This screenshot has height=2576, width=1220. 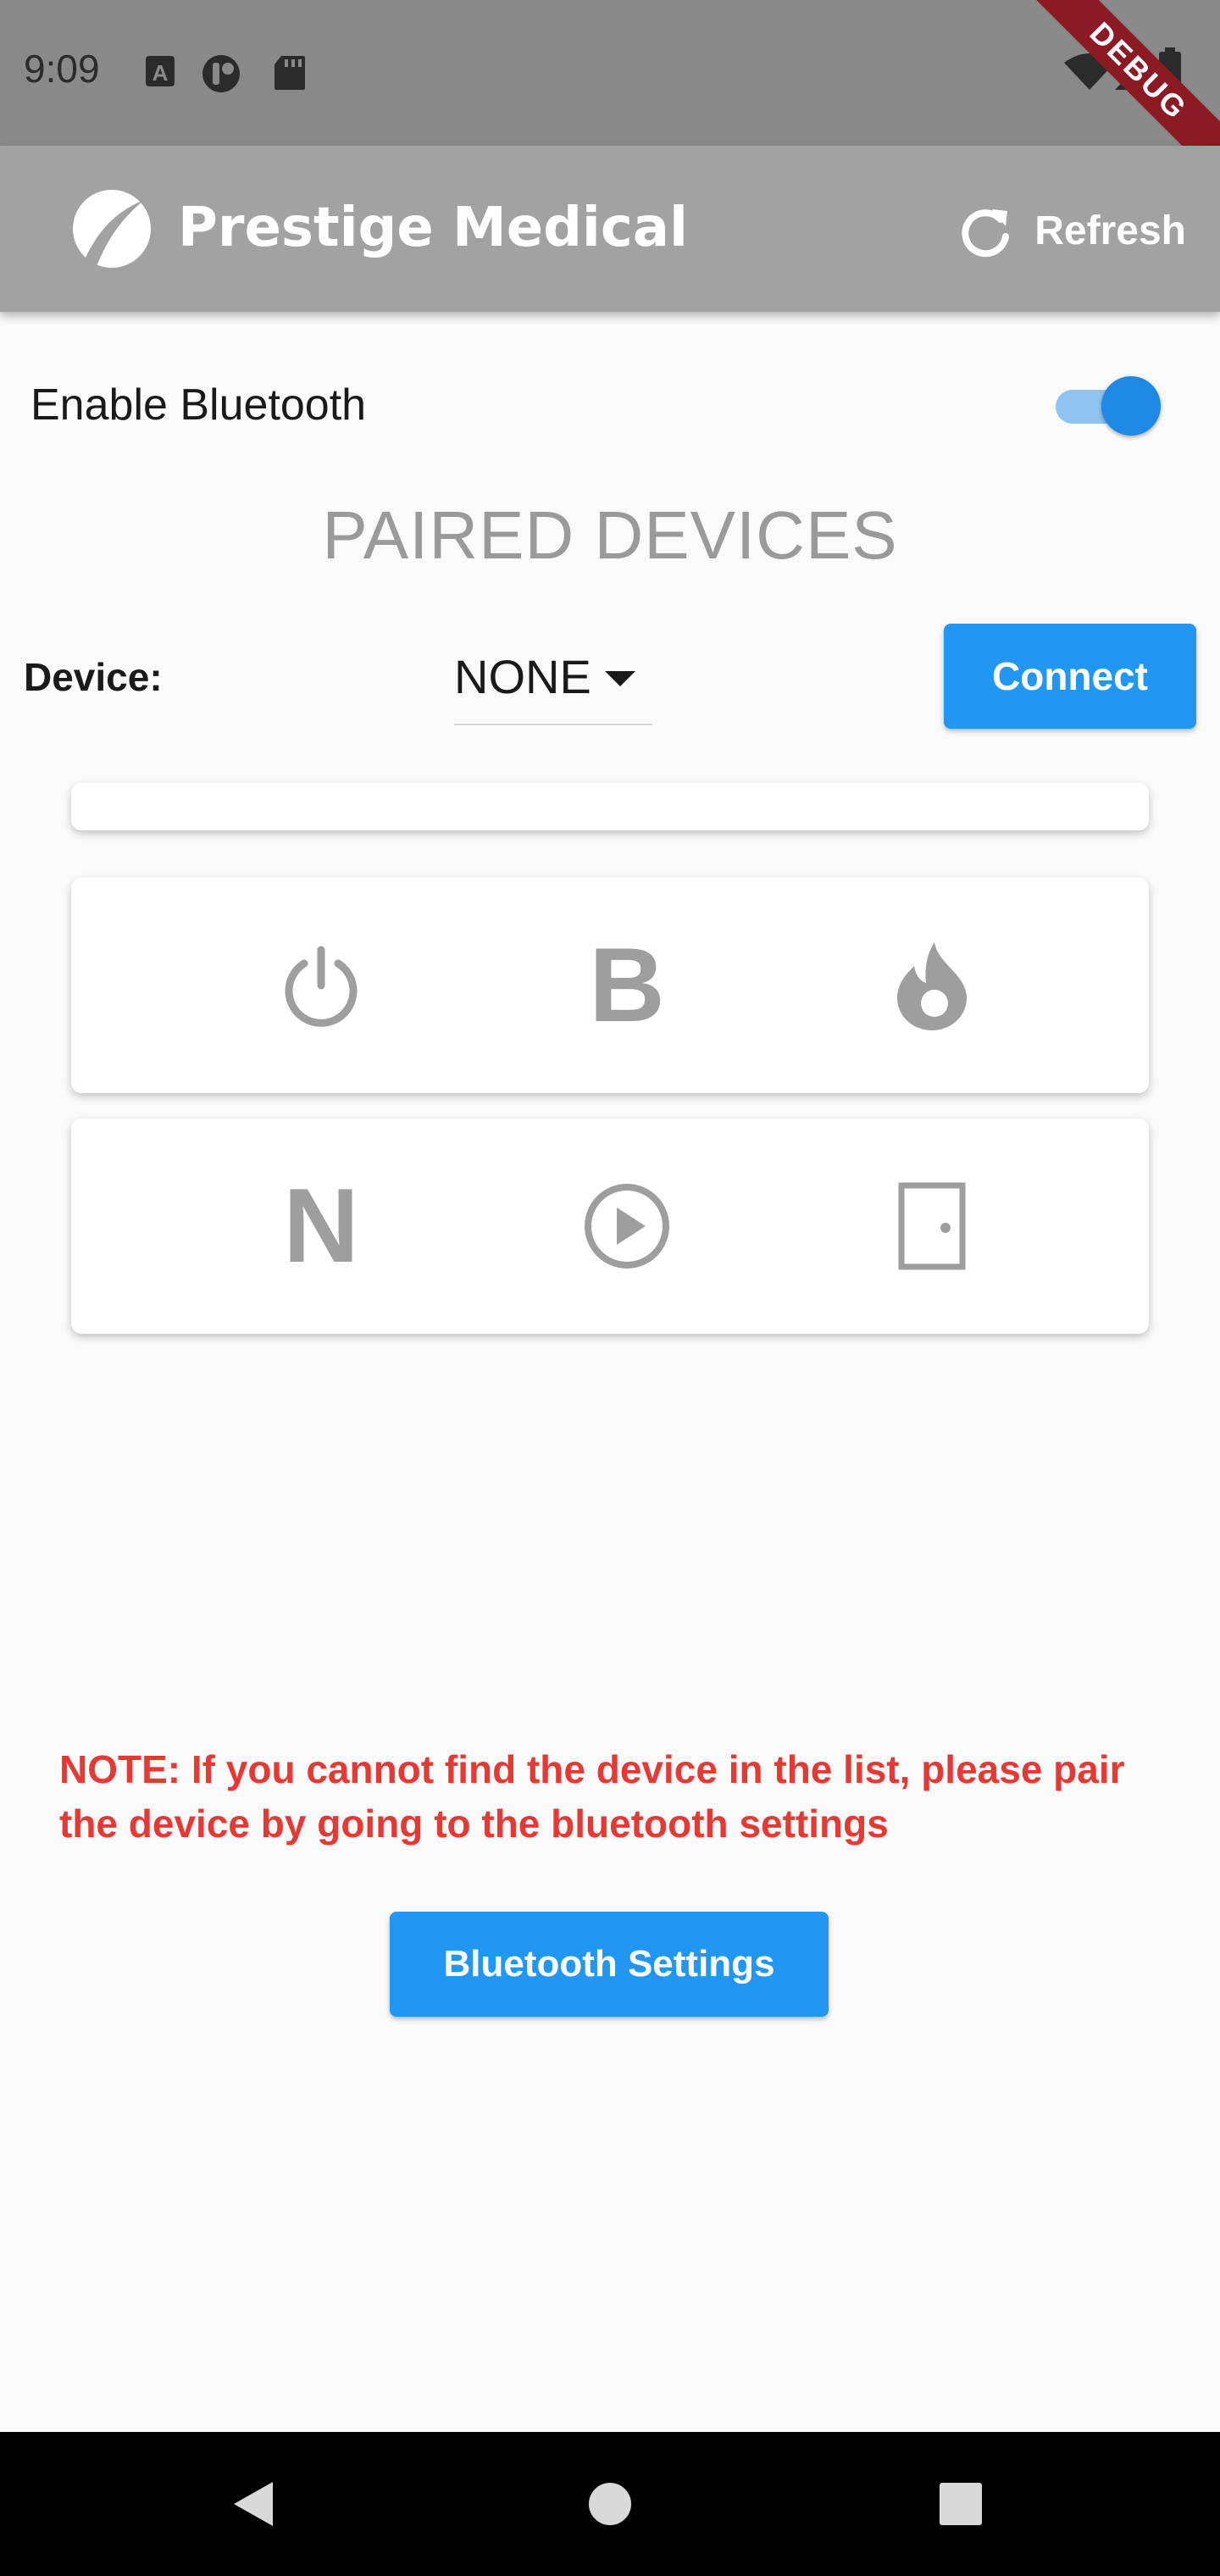 I want to click on play-button, so click(x=627, y=1226).